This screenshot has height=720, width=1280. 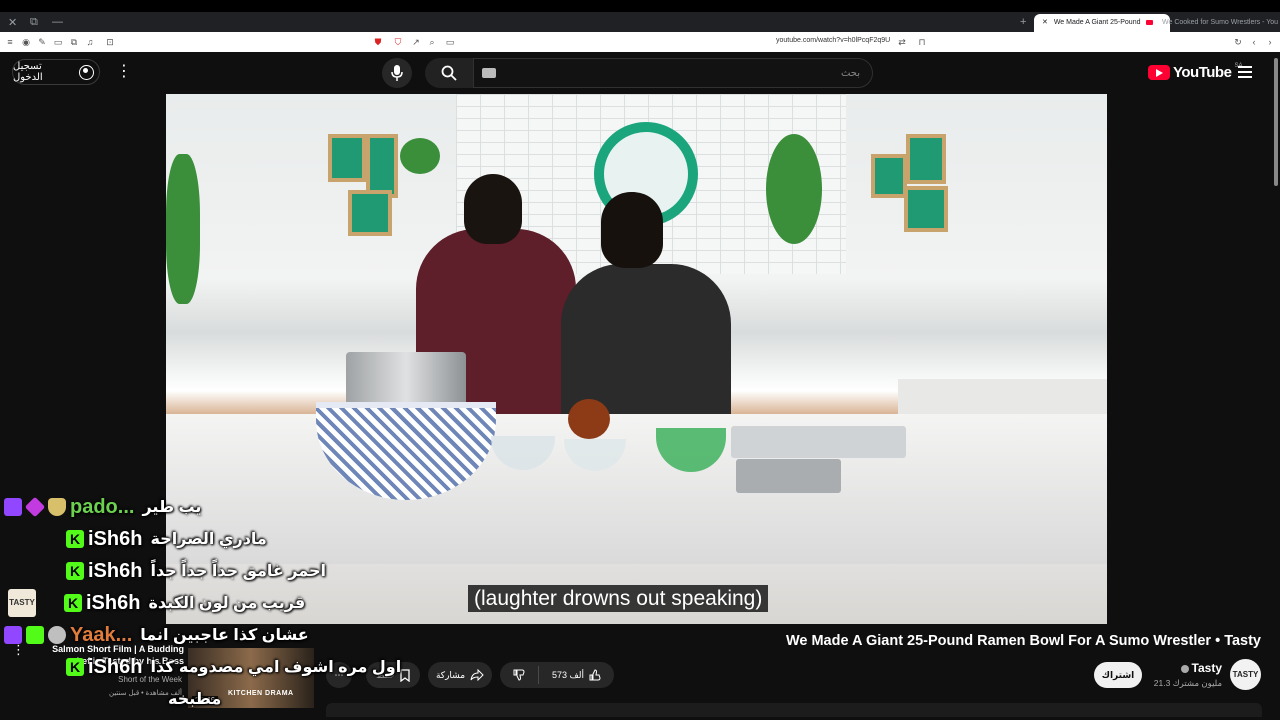 I want to click on thumbnail-label: KITCHEN DRAMA, so click(x=261, y=693).